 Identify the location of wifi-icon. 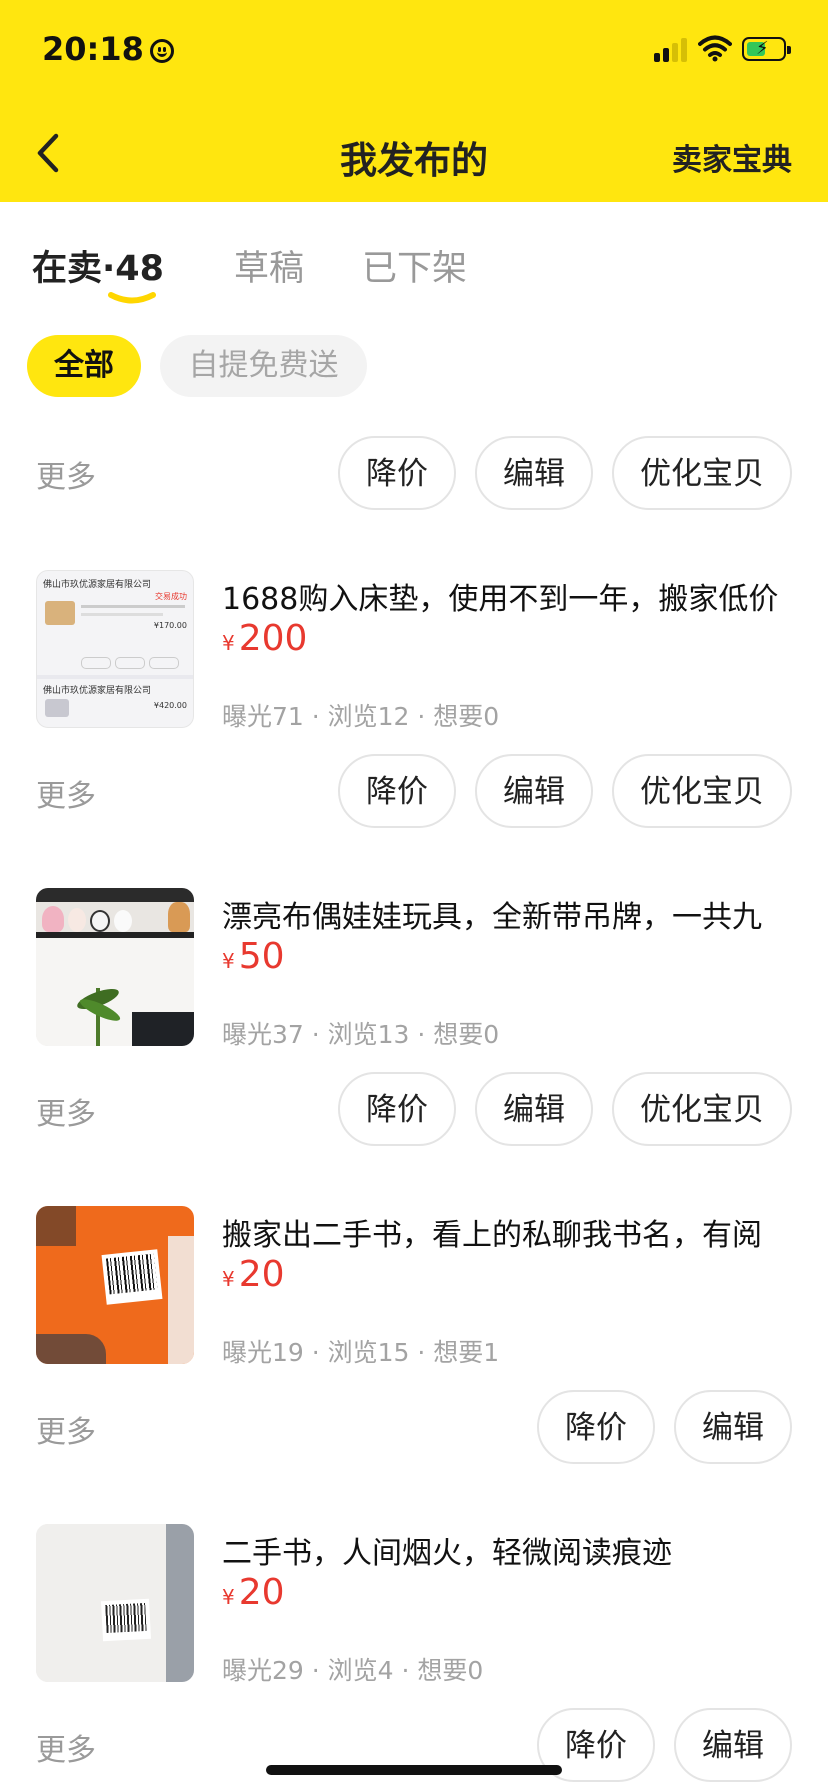
(715, 48).